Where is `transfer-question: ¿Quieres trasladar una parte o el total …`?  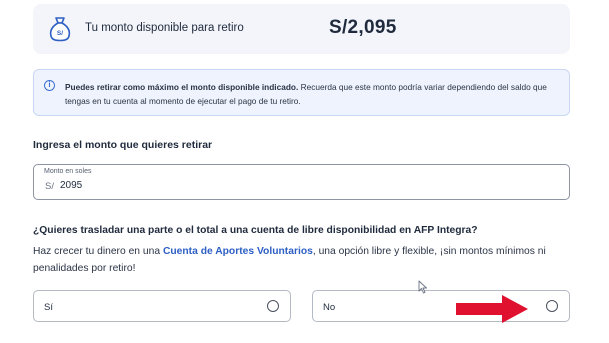
transfer-question: ¿Quieres trasladar una parte o el total … is located at coordinates (255, 230).